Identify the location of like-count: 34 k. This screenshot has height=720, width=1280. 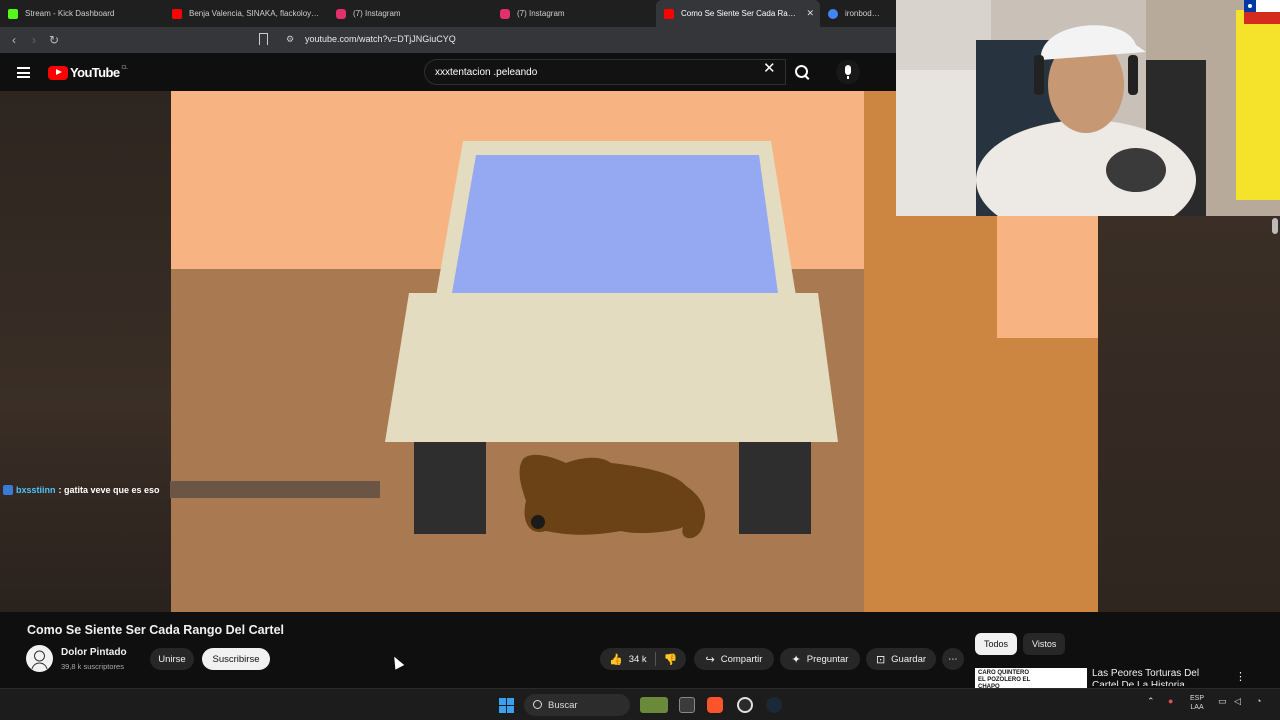
(638, 659).